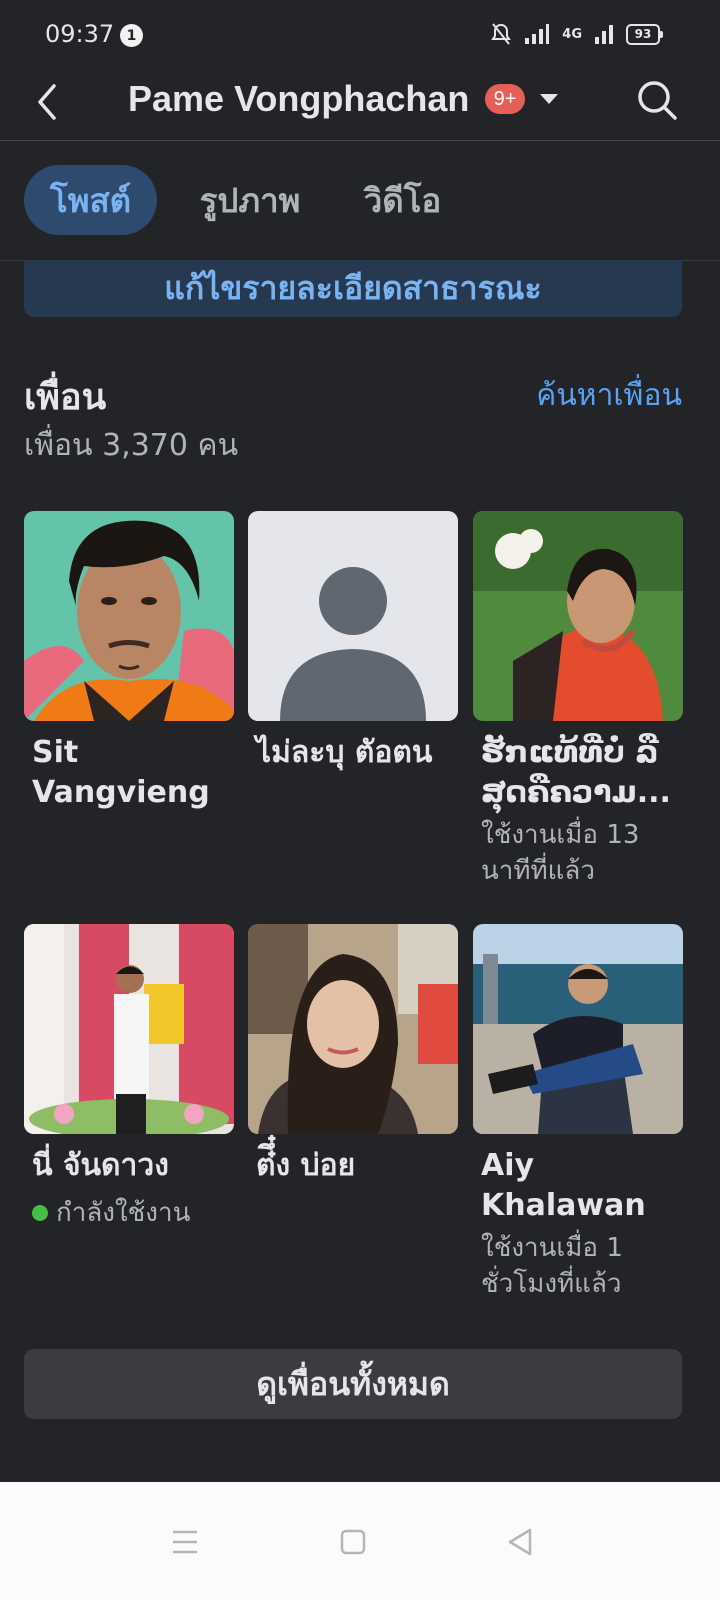 The image size is (720, 1600). What do you see at coordinates (549, 99) in the screenshot?
I see `chevron-down-icon` at bounding box center [549, 99].